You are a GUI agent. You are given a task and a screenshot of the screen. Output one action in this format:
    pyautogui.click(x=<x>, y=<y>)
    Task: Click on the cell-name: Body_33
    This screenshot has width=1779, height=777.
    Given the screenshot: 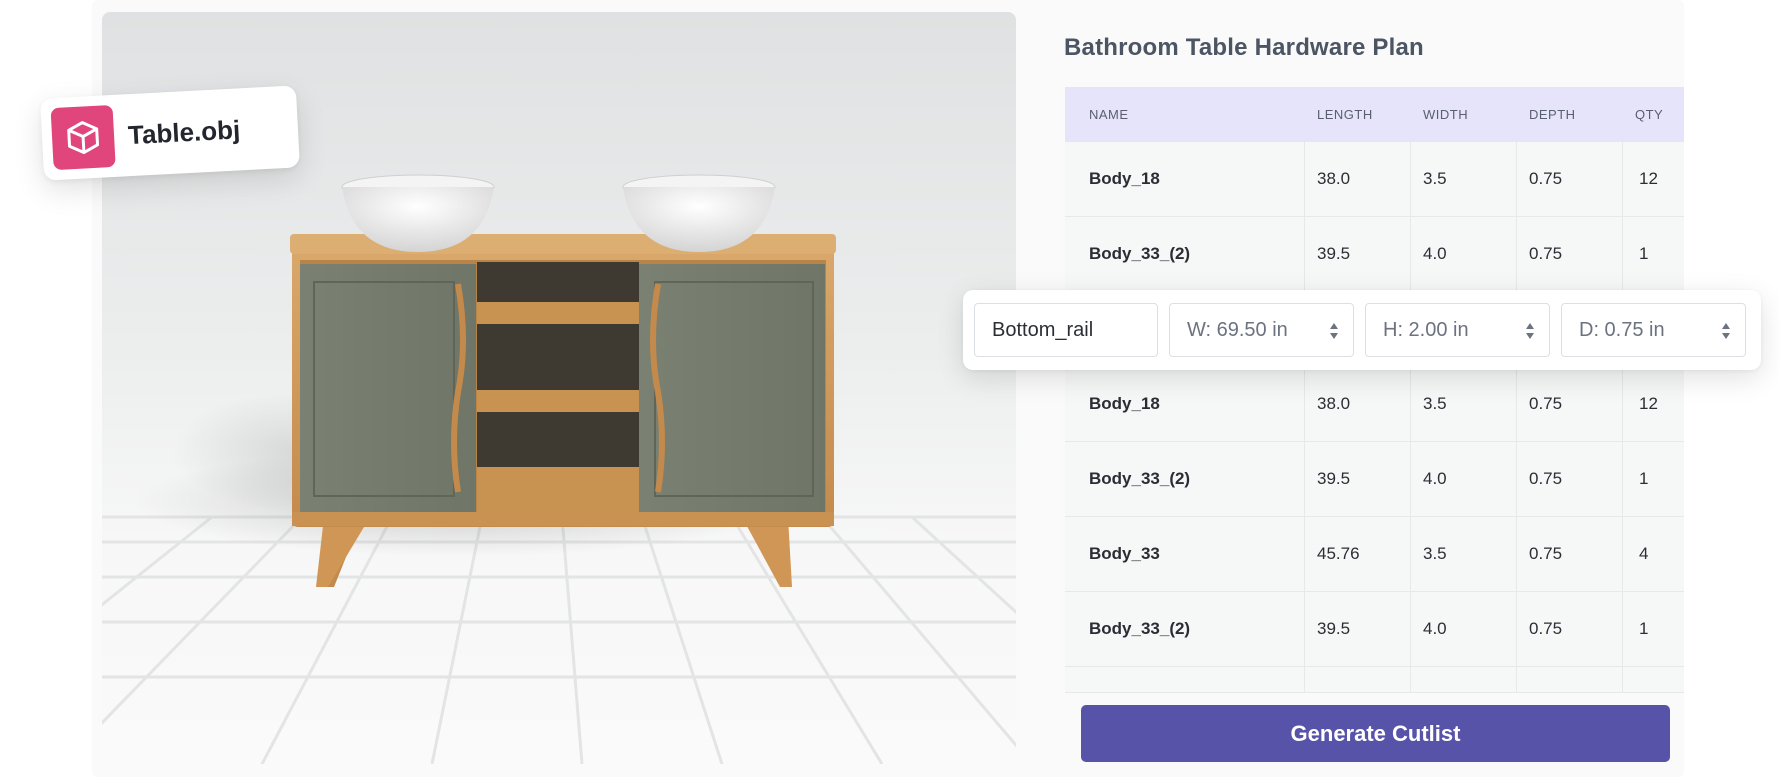 What is the action you would take?
    pyautogui.click(x=1185, y=554)
    